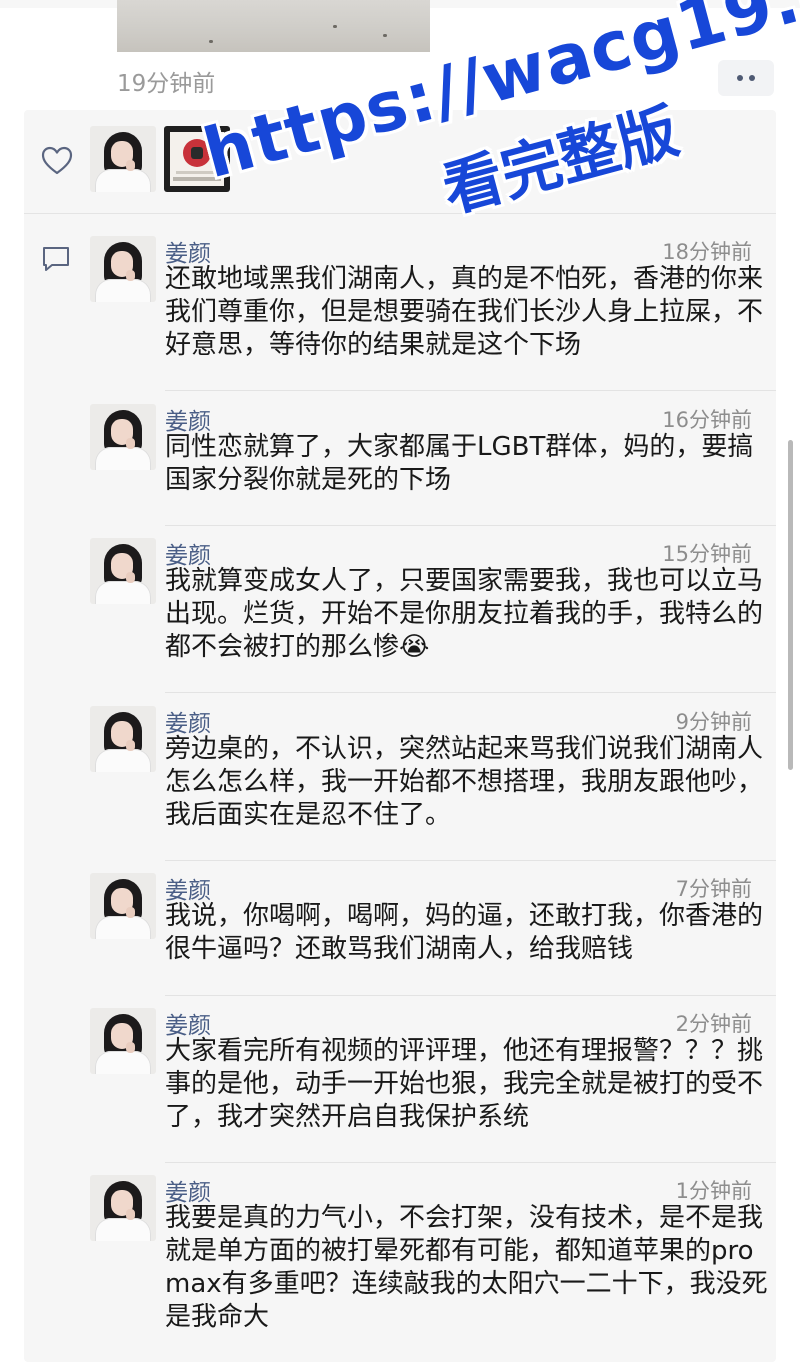 Image resolution: width=800 pixels, height=1372 pixels. I want to click on scrollbar, so click(790, 605).